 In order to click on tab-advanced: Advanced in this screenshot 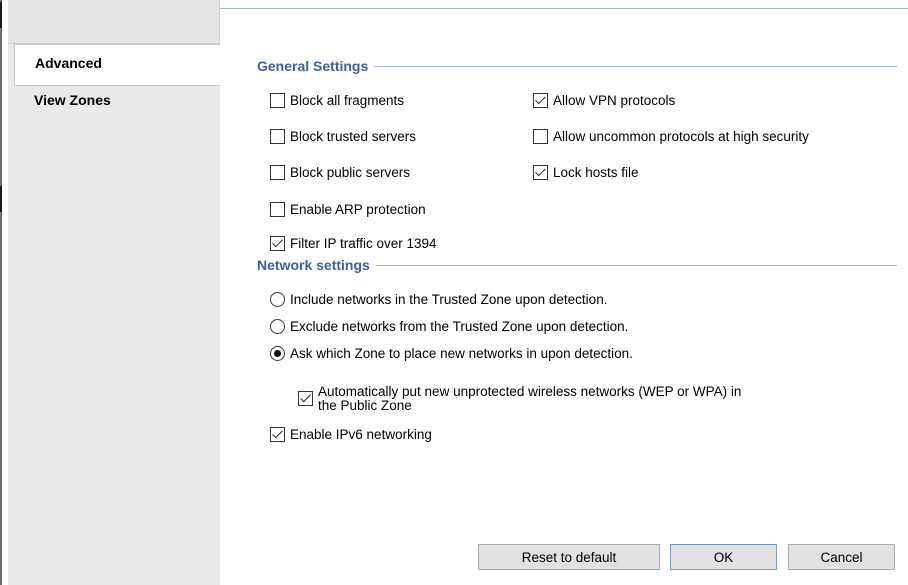, I will do `click(117, 65)`.